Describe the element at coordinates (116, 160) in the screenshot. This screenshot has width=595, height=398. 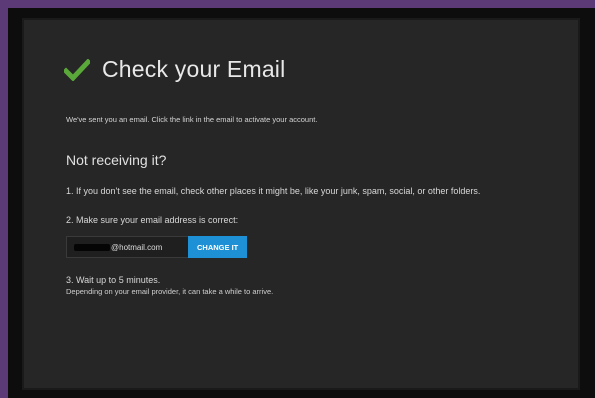
I see `not-receiving-heading: Not receiving it?` at that location.